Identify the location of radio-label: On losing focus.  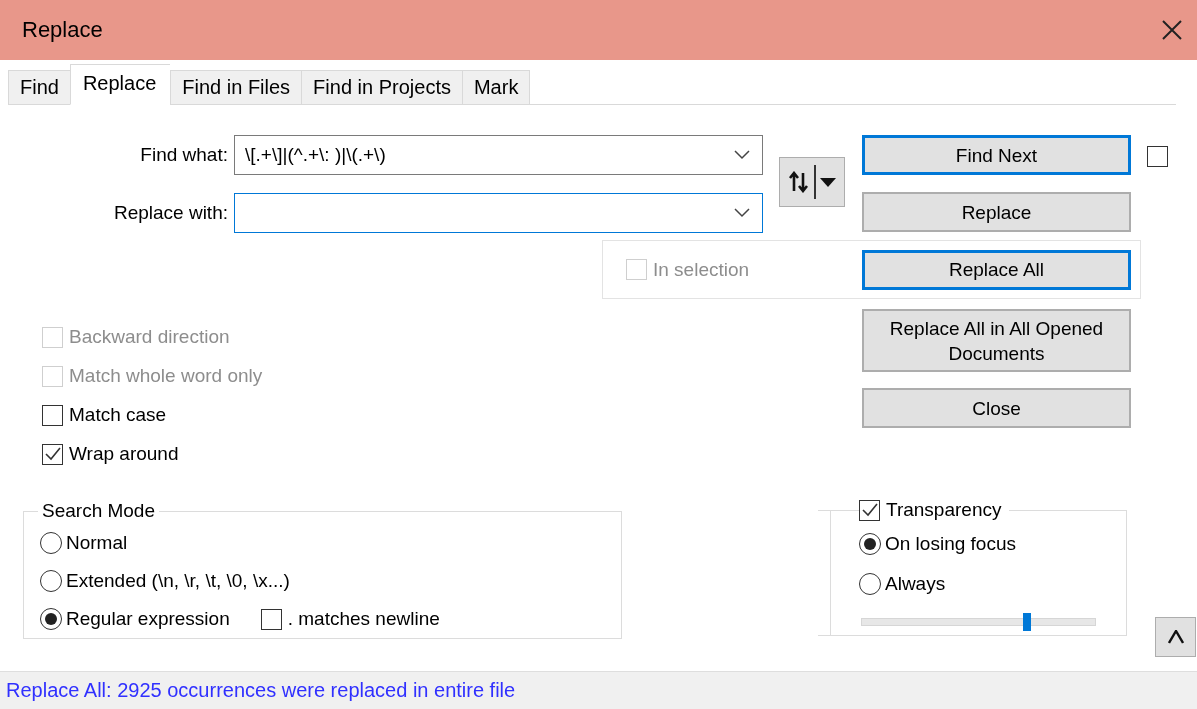
(950, 544).